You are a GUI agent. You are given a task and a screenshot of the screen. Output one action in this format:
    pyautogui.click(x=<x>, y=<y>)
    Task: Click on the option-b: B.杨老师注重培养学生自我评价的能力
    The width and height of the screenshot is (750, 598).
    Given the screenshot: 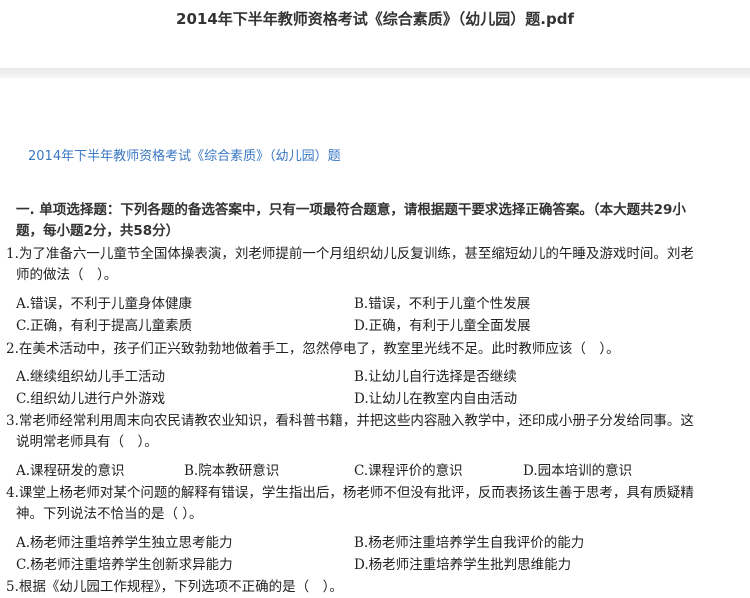 What is the action you would take?
    pyautogui.click(x=469, y=543)
    